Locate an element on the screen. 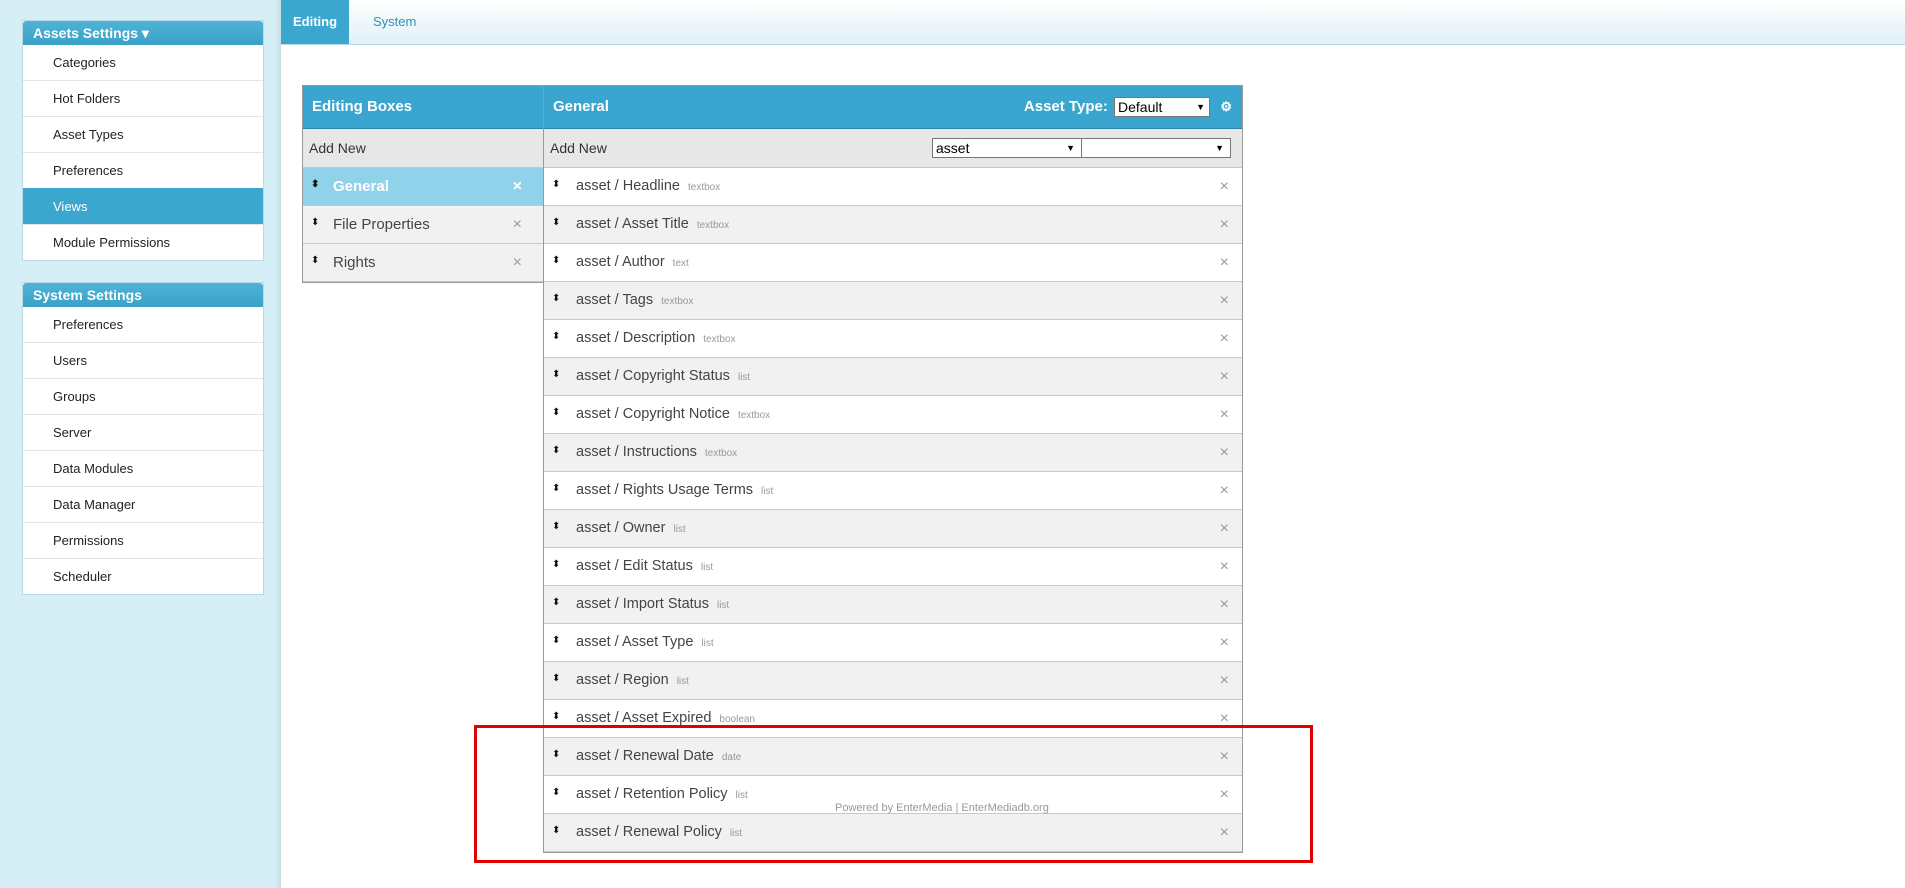 The width and height of the screenshot is (1905, 888). asset-type-select: Default ▼ is located at coordinates (1162, 107).